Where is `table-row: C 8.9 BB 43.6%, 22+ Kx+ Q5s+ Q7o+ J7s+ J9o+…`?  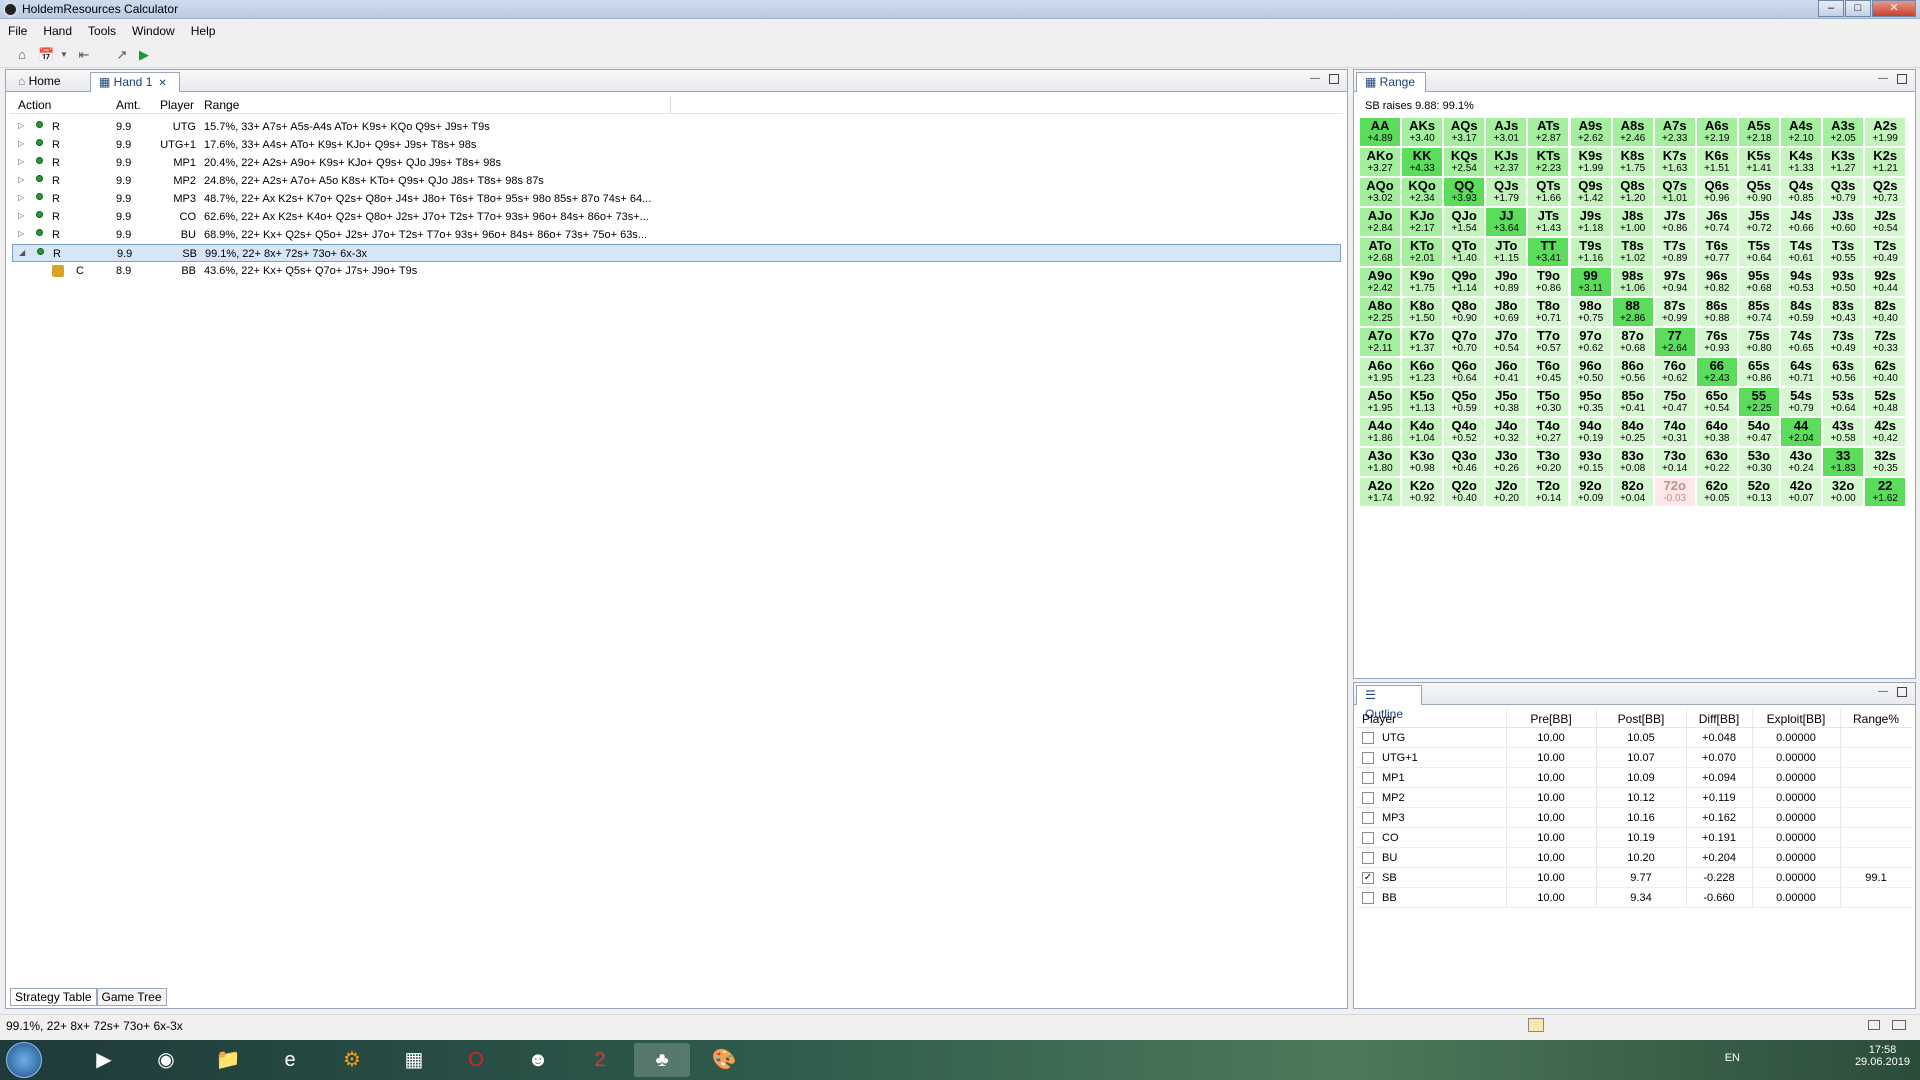 table-row: C 8.9 BB 43.6%, 22+ Kx+ Q5s+ Q7o+ J7s+ J9o+… is located at coordinates (676, 271).